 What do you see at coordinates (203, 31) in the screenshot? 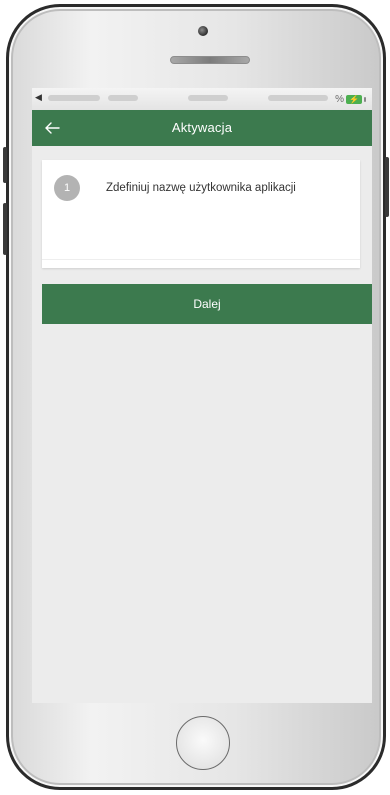
I see `front-camera` at bounding box center [203, 31].